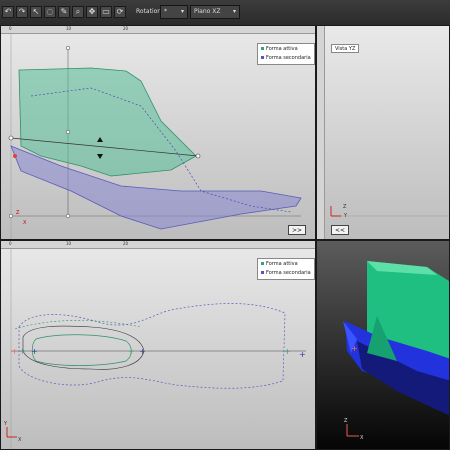  I want to click on inner-outline, so click(83, 347).